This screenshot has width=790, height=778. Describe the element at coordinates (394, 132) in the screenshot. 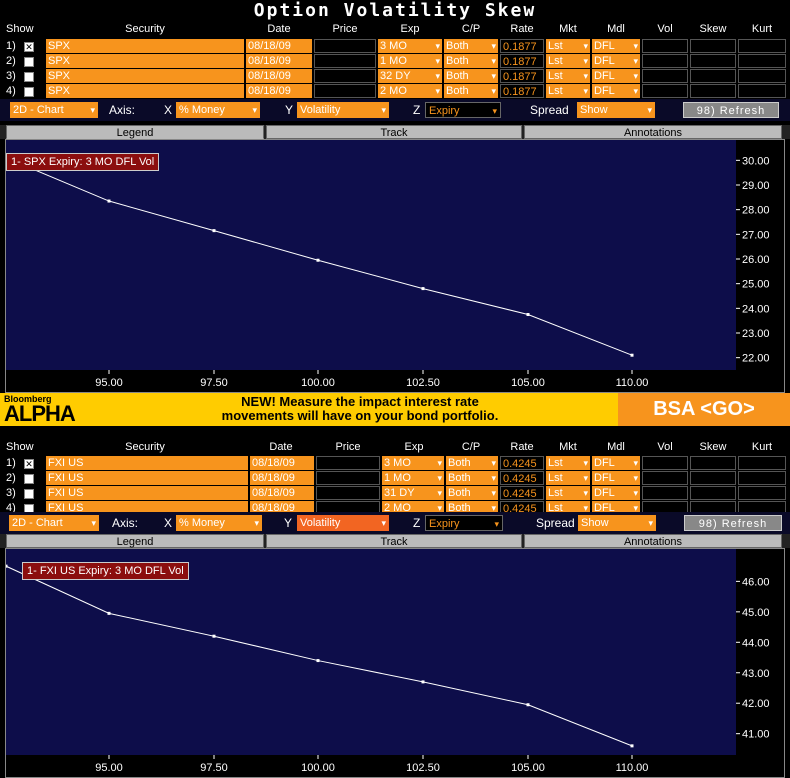

I see `tab-track: Track` at that location.